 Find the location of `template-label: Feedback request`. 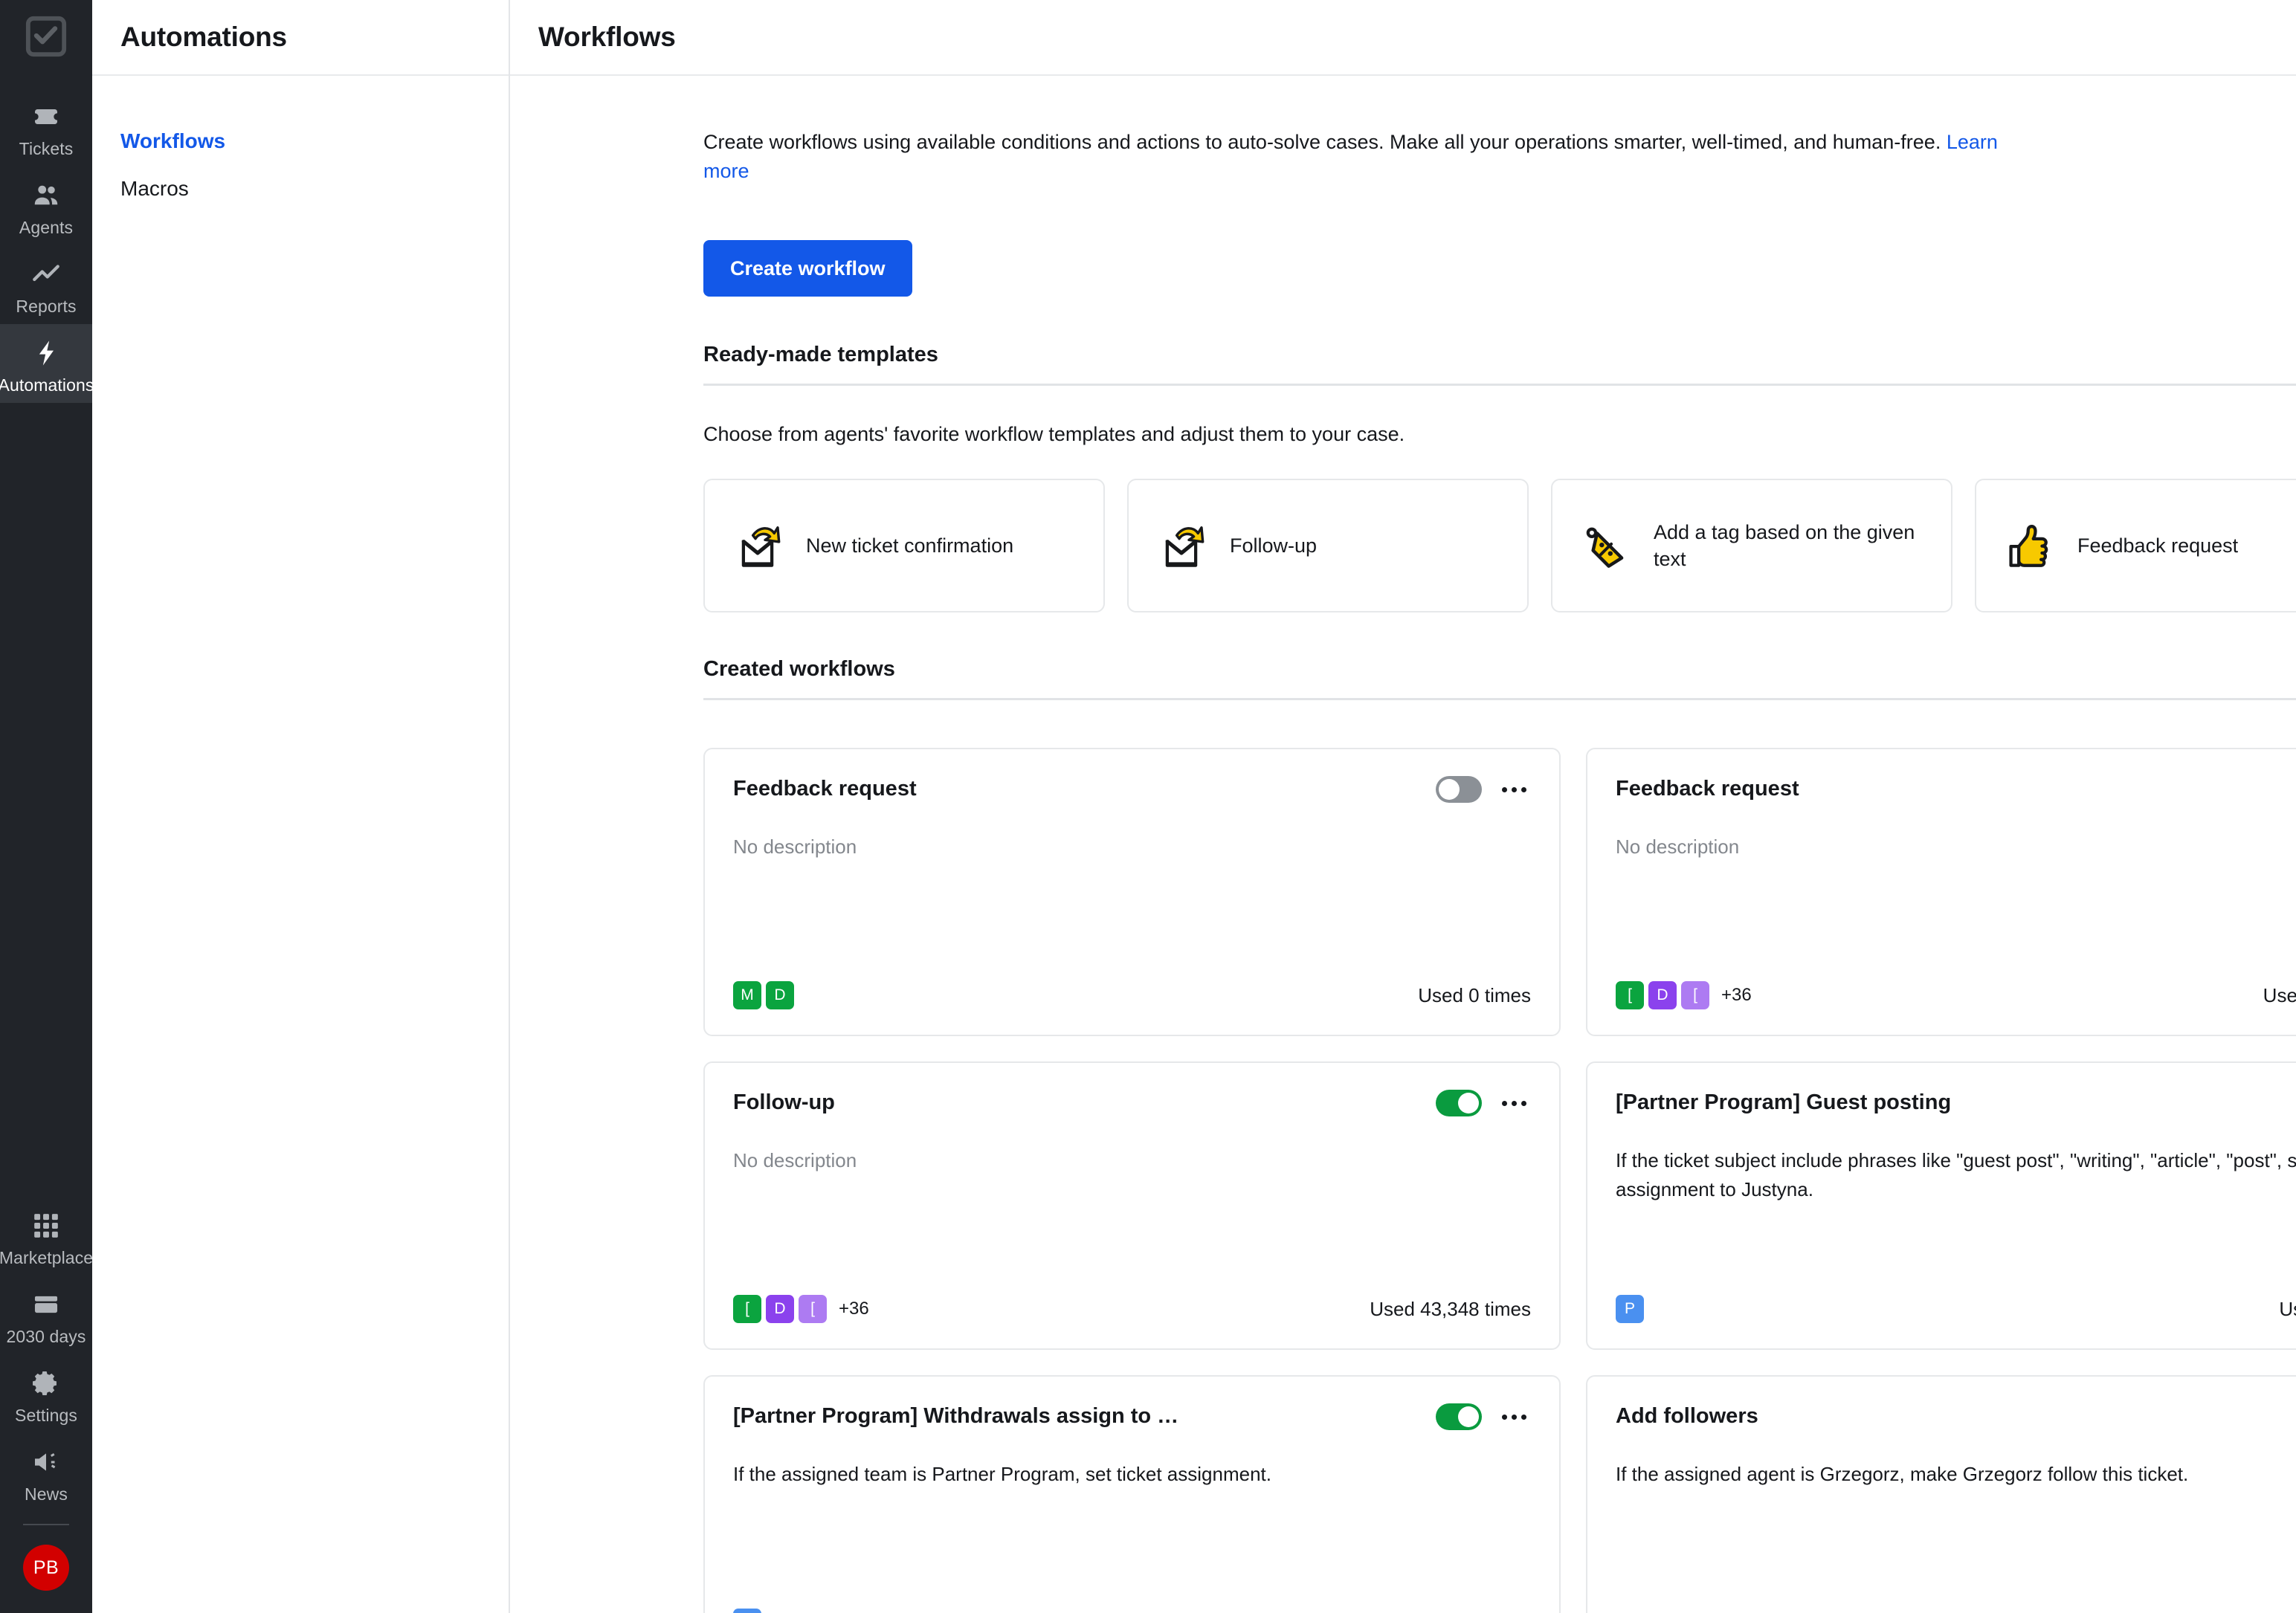

template-label: Feedback request is located at coordinates (2158, 545).